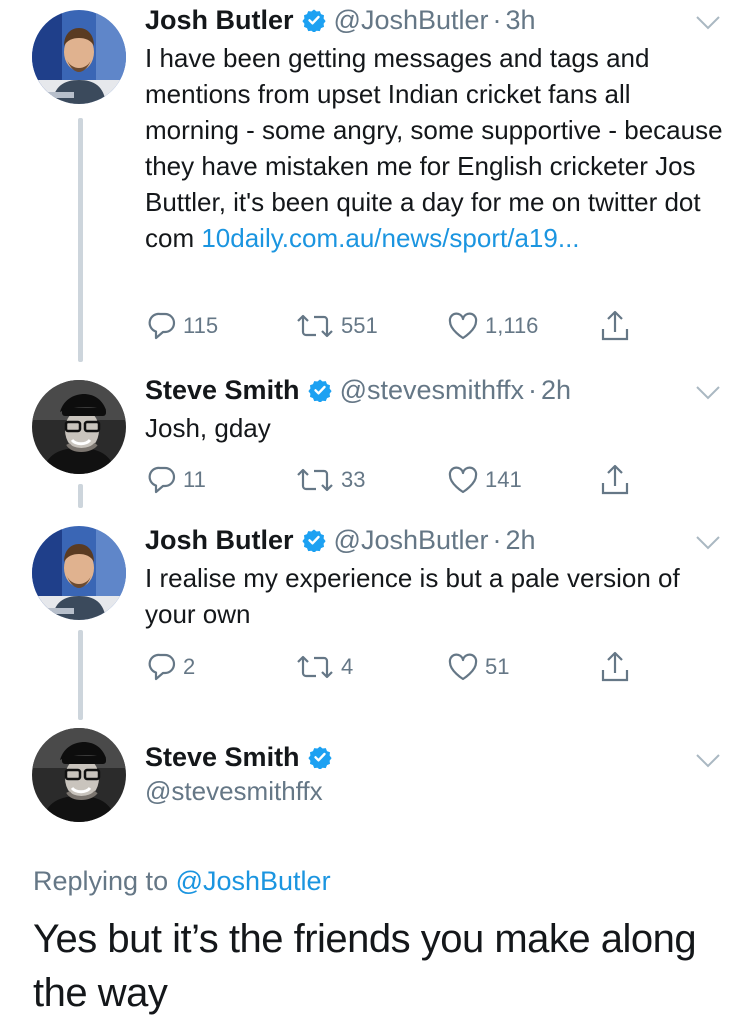  I want to click on tweet-header: Josh Butler @JoshButler · 3h, so click(340, 20).